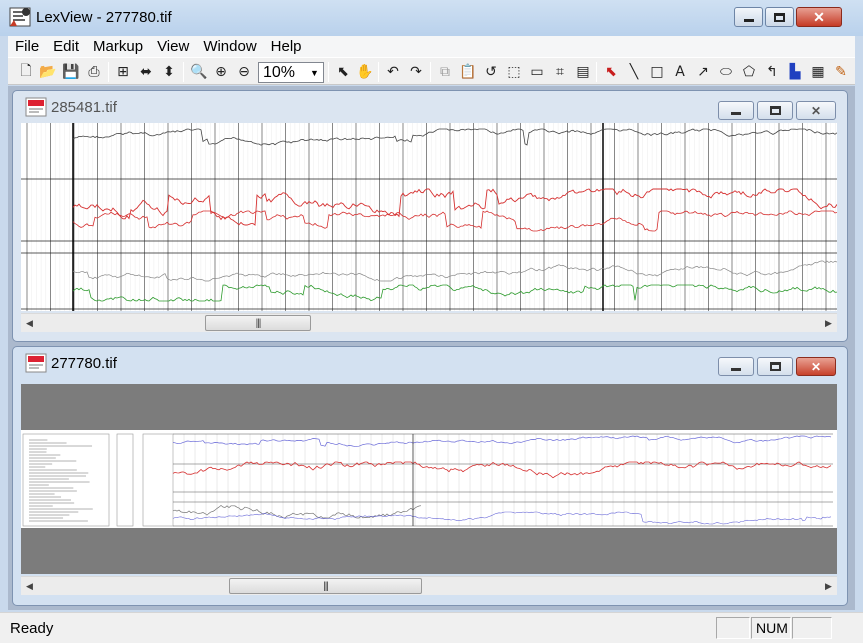  I want to click on highlight-icon: ▙, so click(795, 72).